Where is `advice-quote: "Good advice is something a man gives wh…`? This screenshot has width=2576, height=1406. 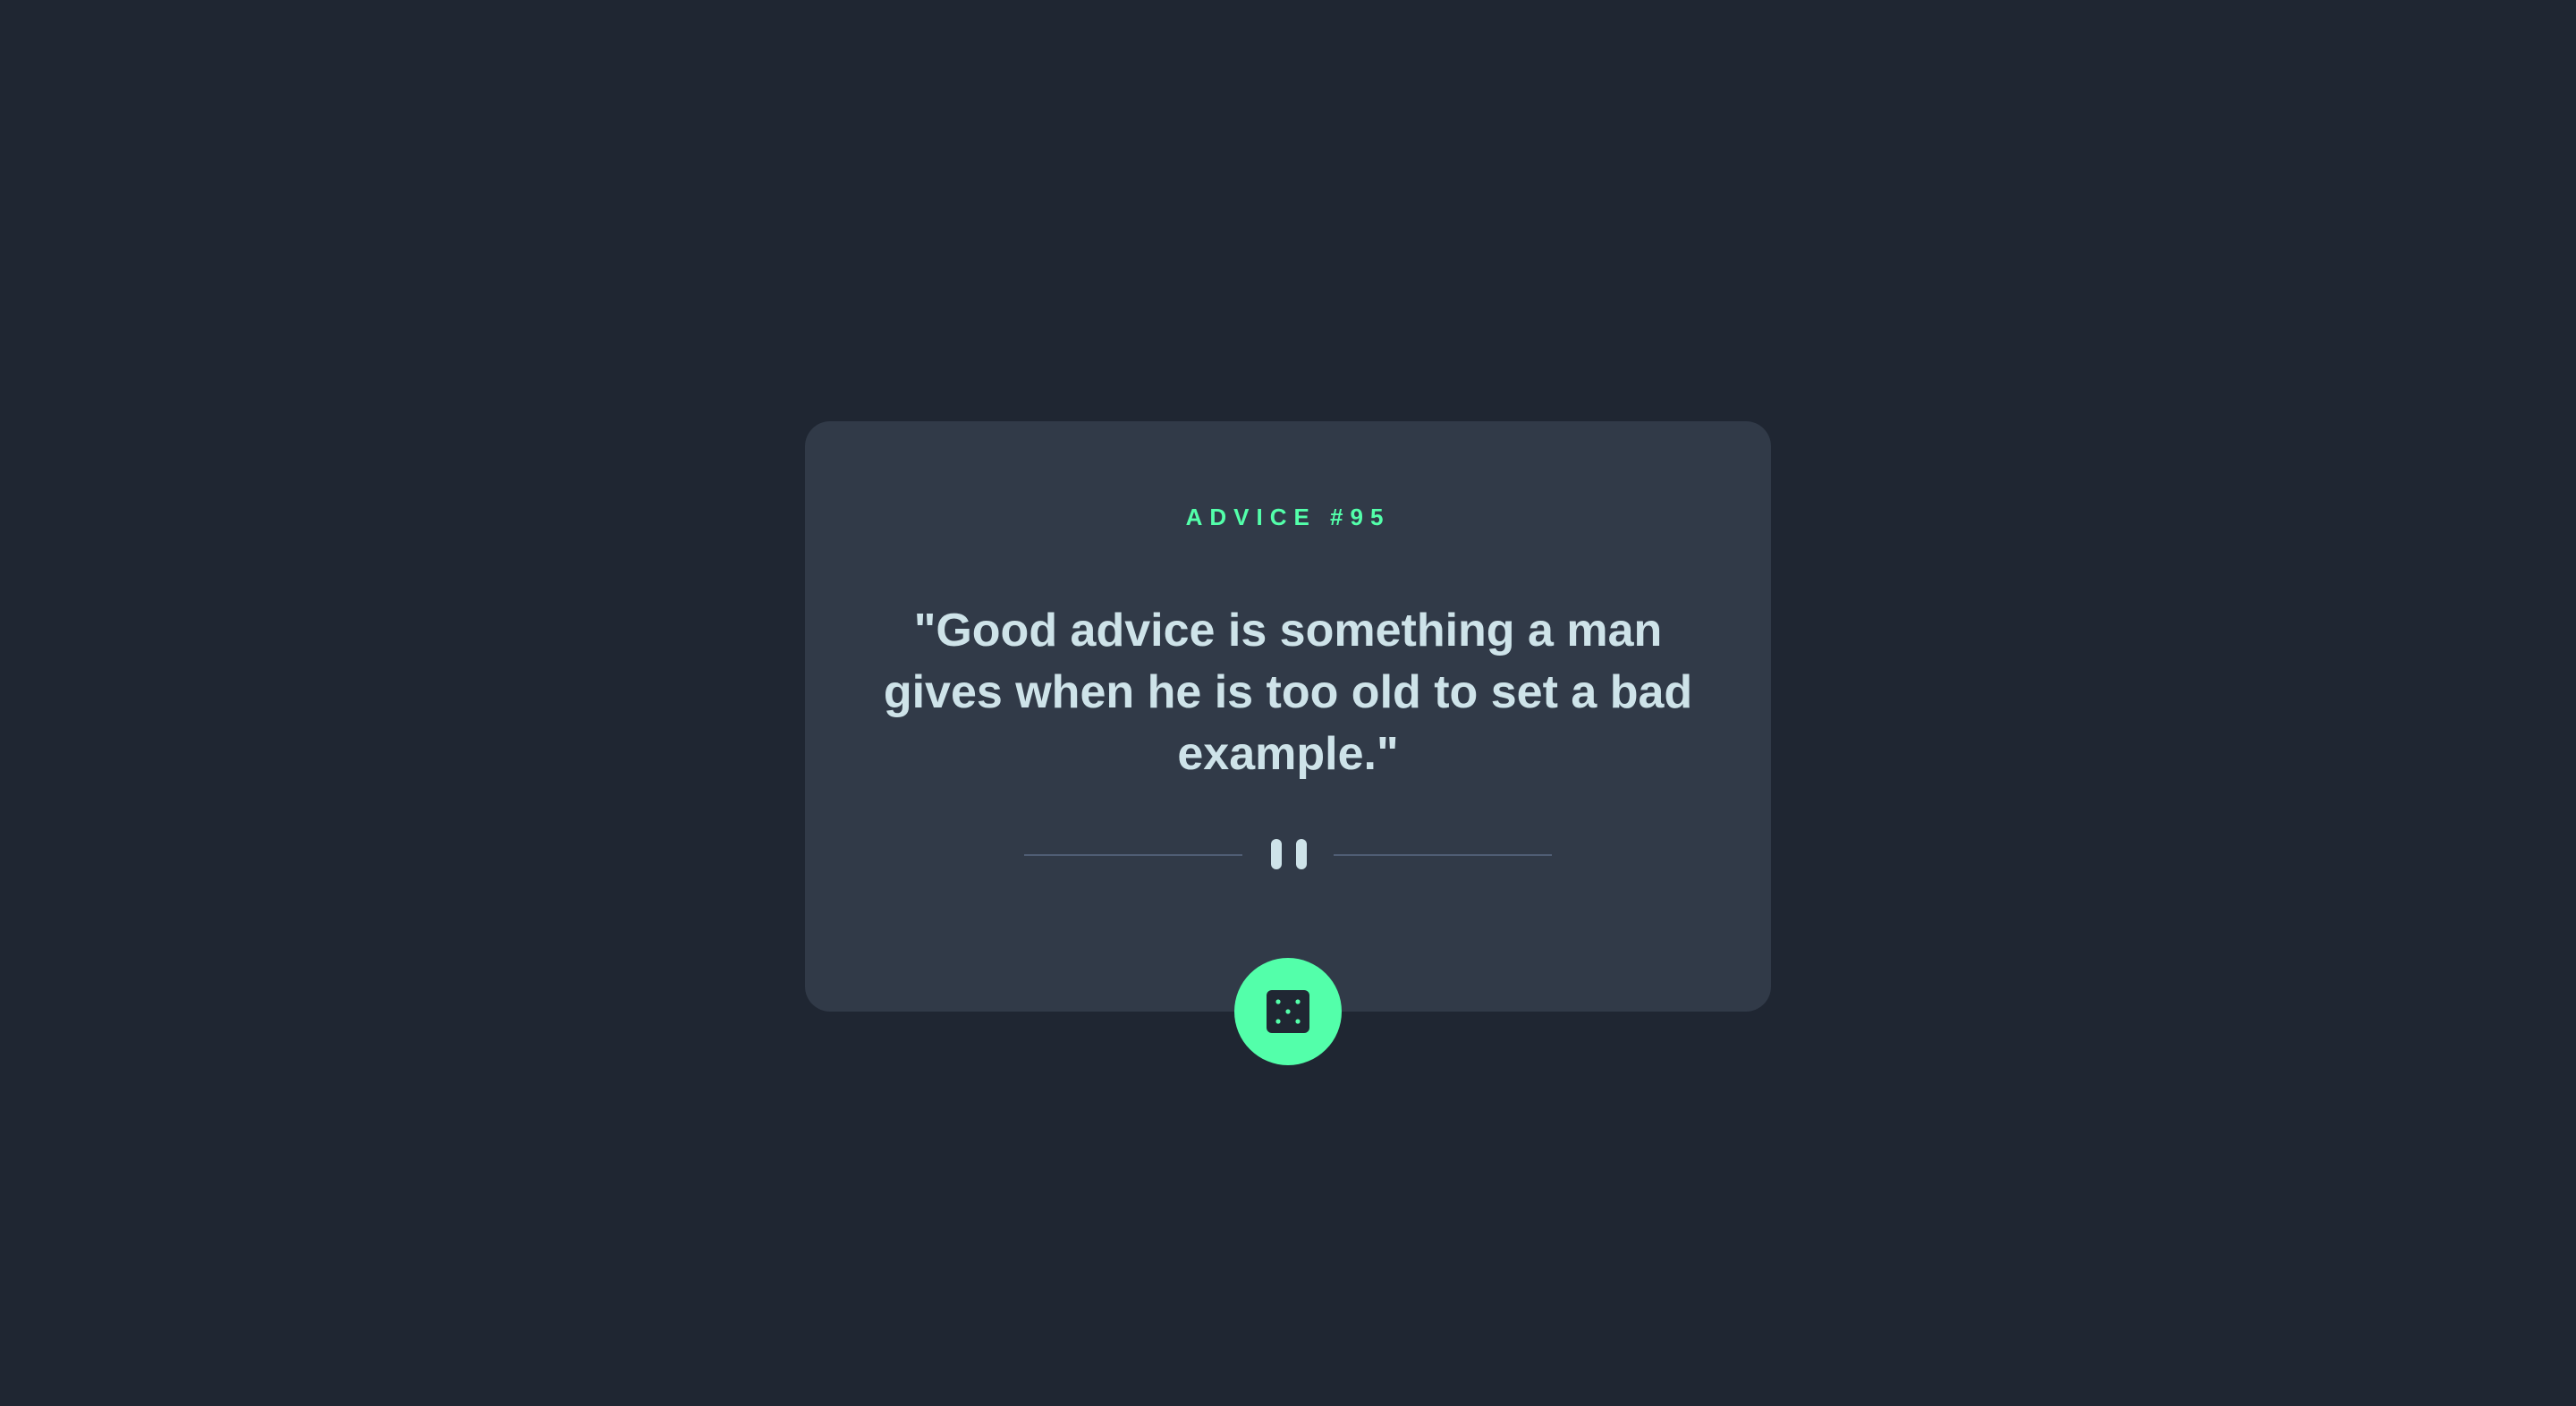 advice-quote: "Good advice is something a man gives wh… is located at coordinates (1288, 693).